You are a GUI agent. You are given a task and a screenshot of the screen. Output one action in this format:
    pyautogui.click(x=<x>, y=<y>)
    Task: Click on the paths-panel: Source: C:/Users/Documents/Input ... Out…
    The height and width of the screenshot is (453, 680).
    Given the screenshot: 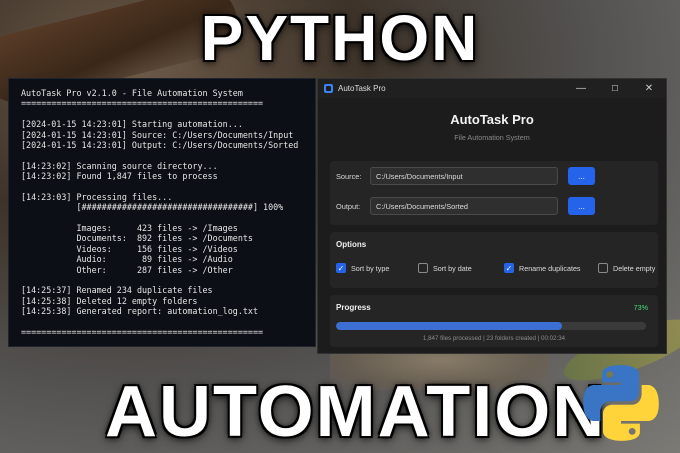 What is the action you would take?
    pyautogui.click(x=494, y=193)
    